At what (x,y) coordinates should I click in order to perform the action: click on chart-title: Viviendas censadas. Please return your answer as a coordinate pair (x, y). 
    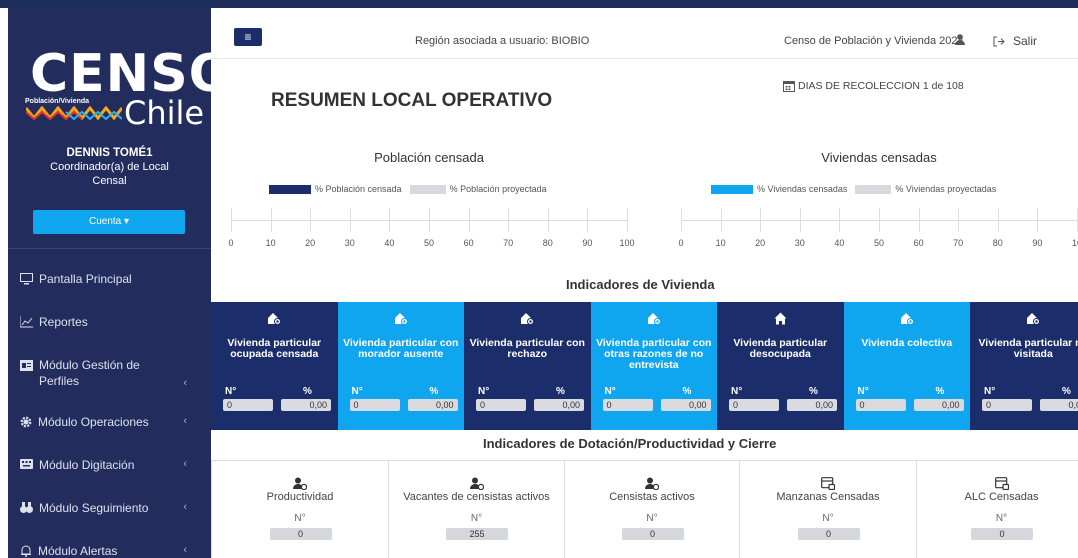
    Looking at the image, I should click on (879, 157).